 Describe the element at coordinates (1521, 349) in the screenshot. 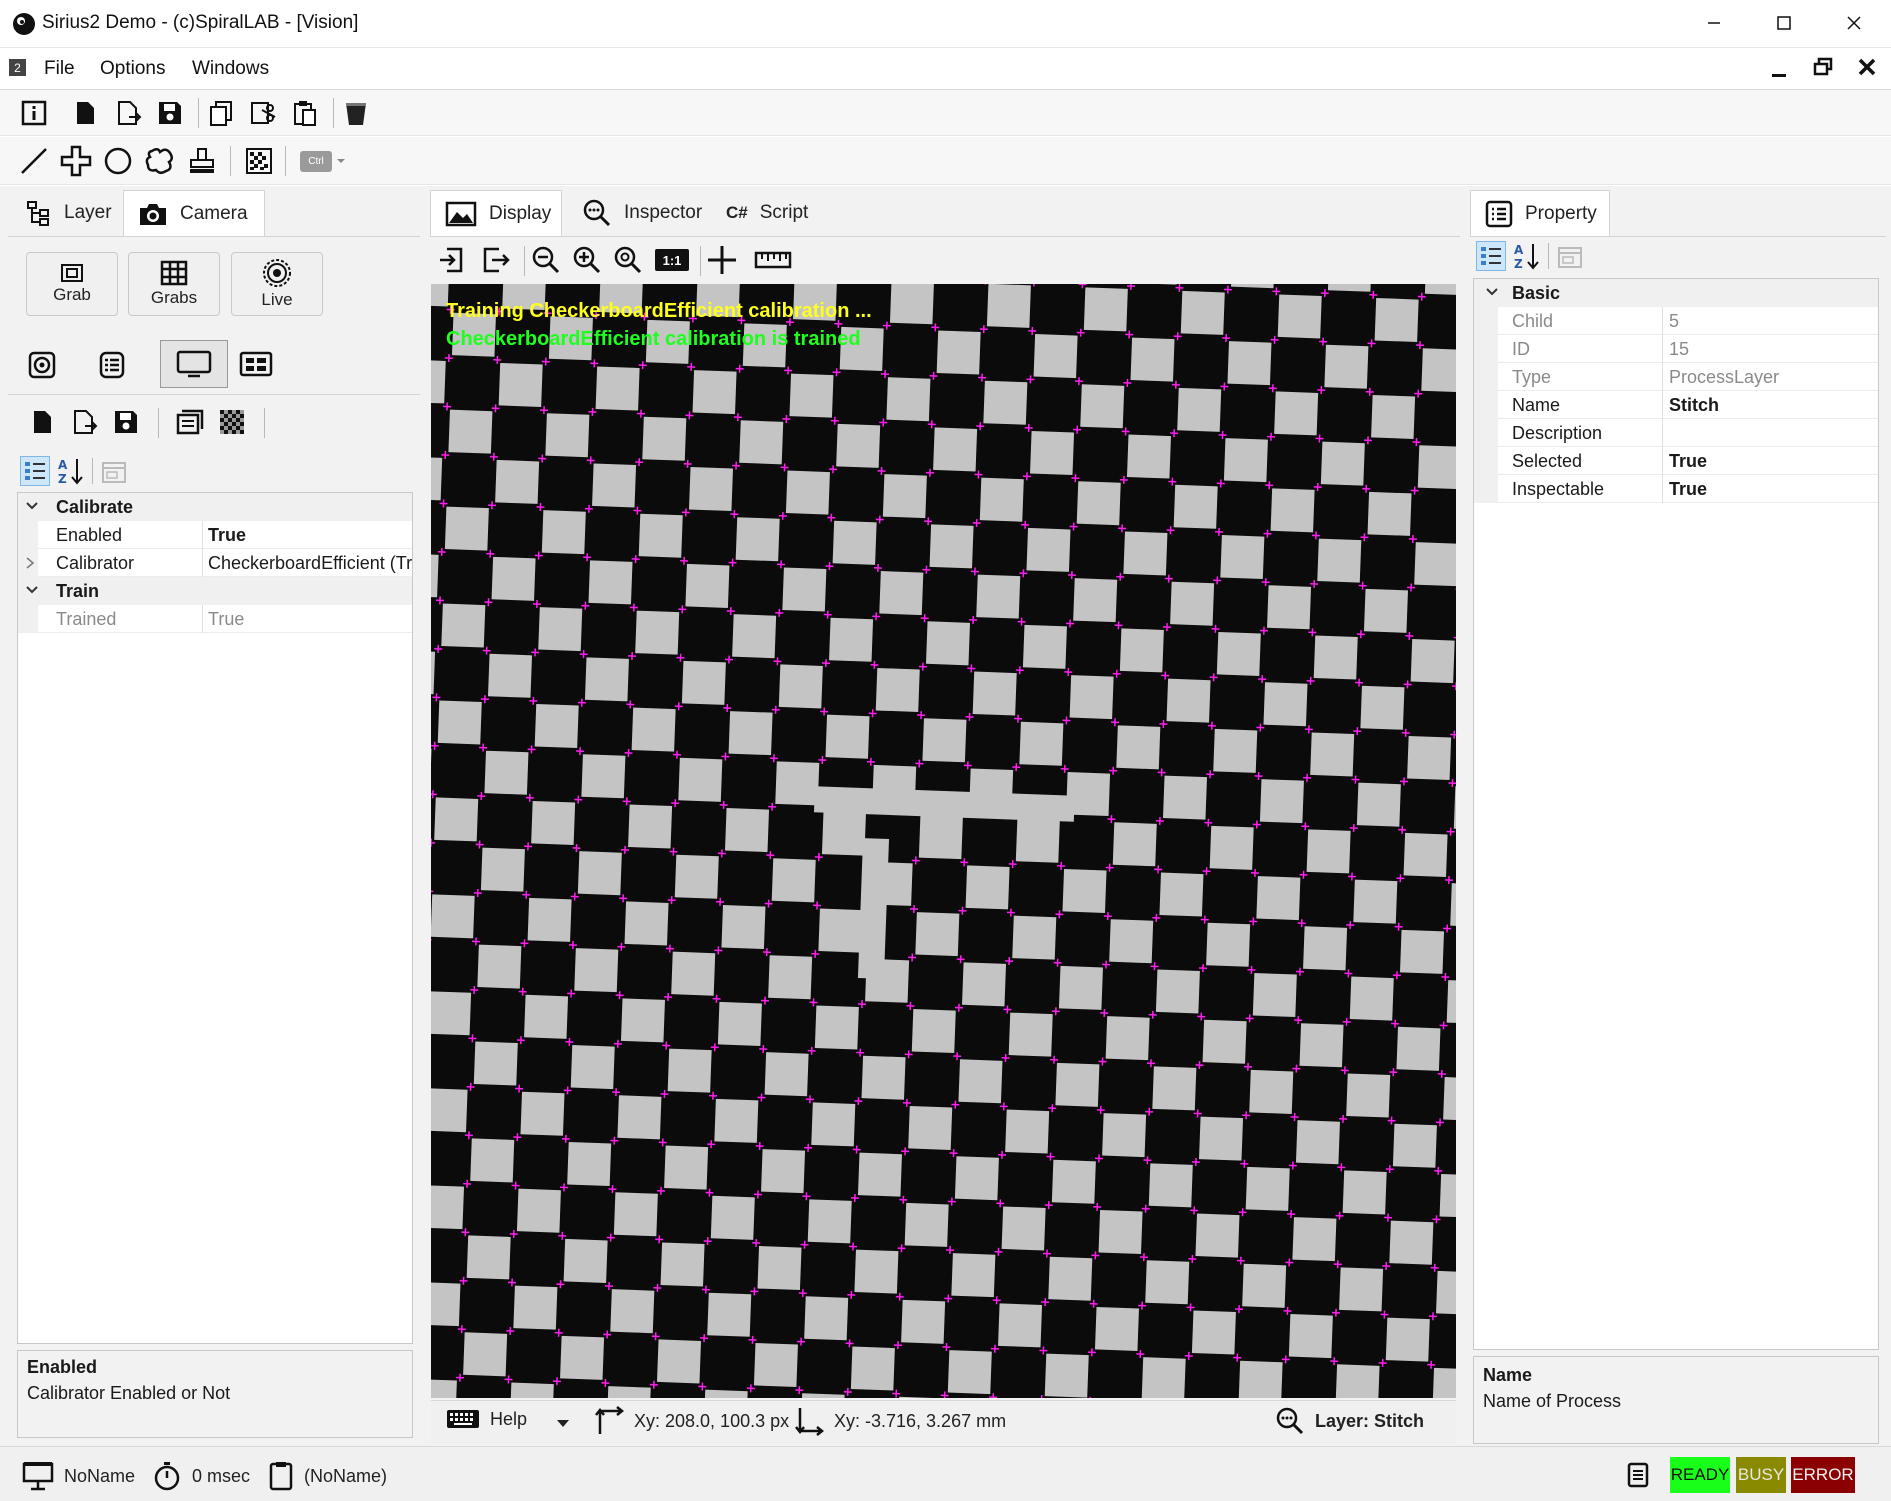

I see `property-name: ID` at that location.